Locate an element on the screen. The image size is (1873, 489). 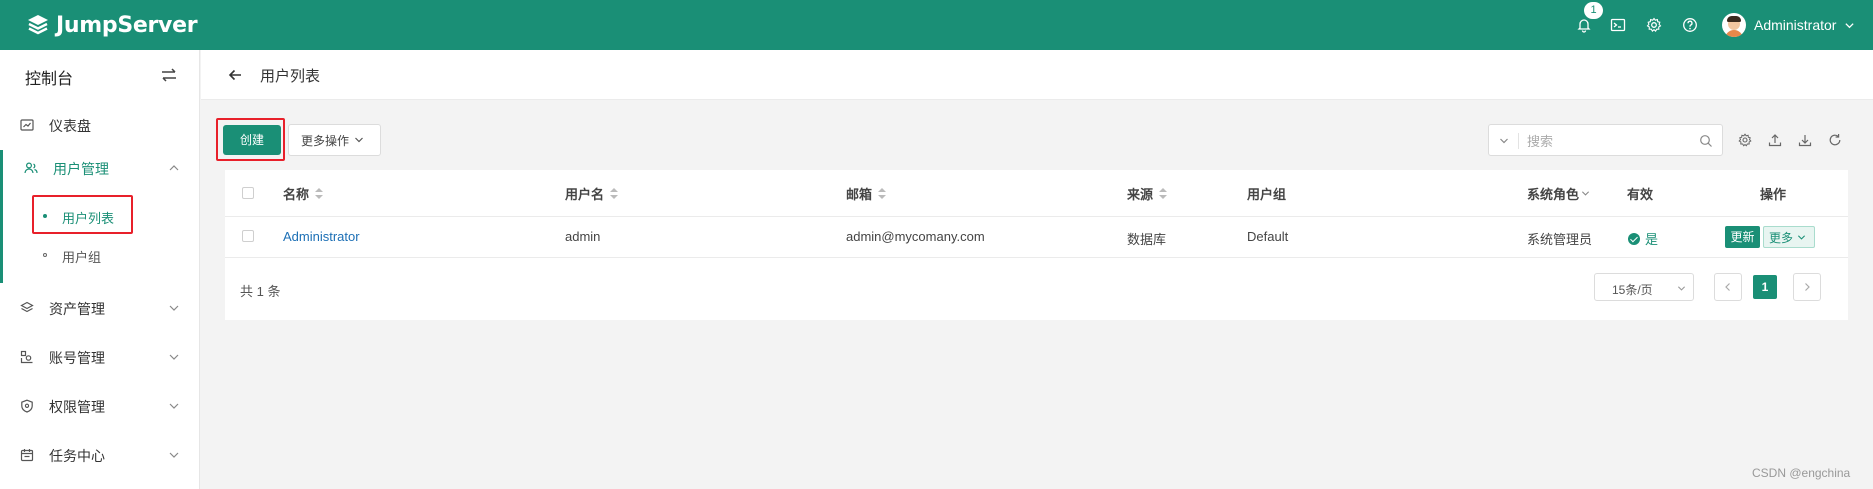
sidebar-subitem-label: 用户列表 is located at coordinates (88, 218).